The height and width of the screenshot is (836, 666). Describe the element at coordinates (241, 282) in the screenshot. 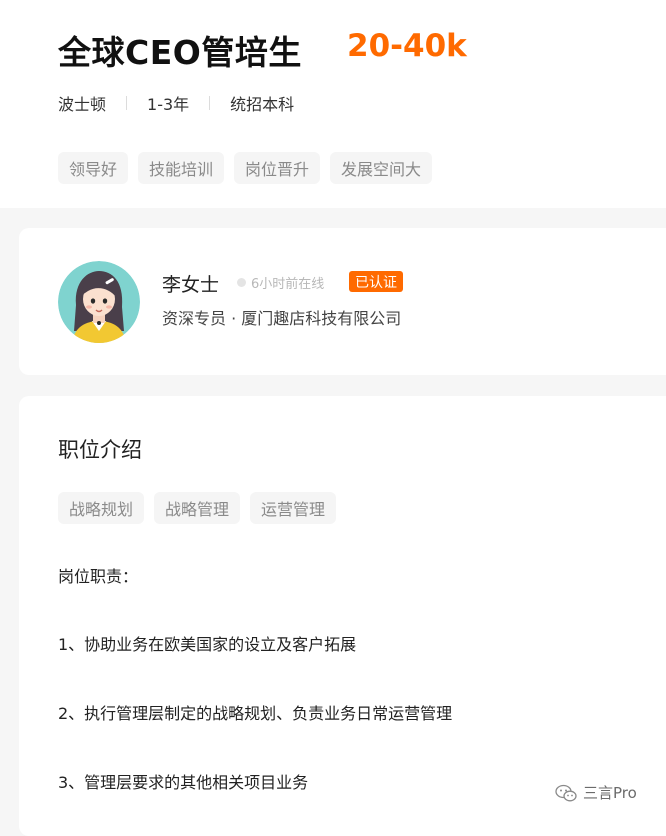

I see `online-dot-icon` at that location.